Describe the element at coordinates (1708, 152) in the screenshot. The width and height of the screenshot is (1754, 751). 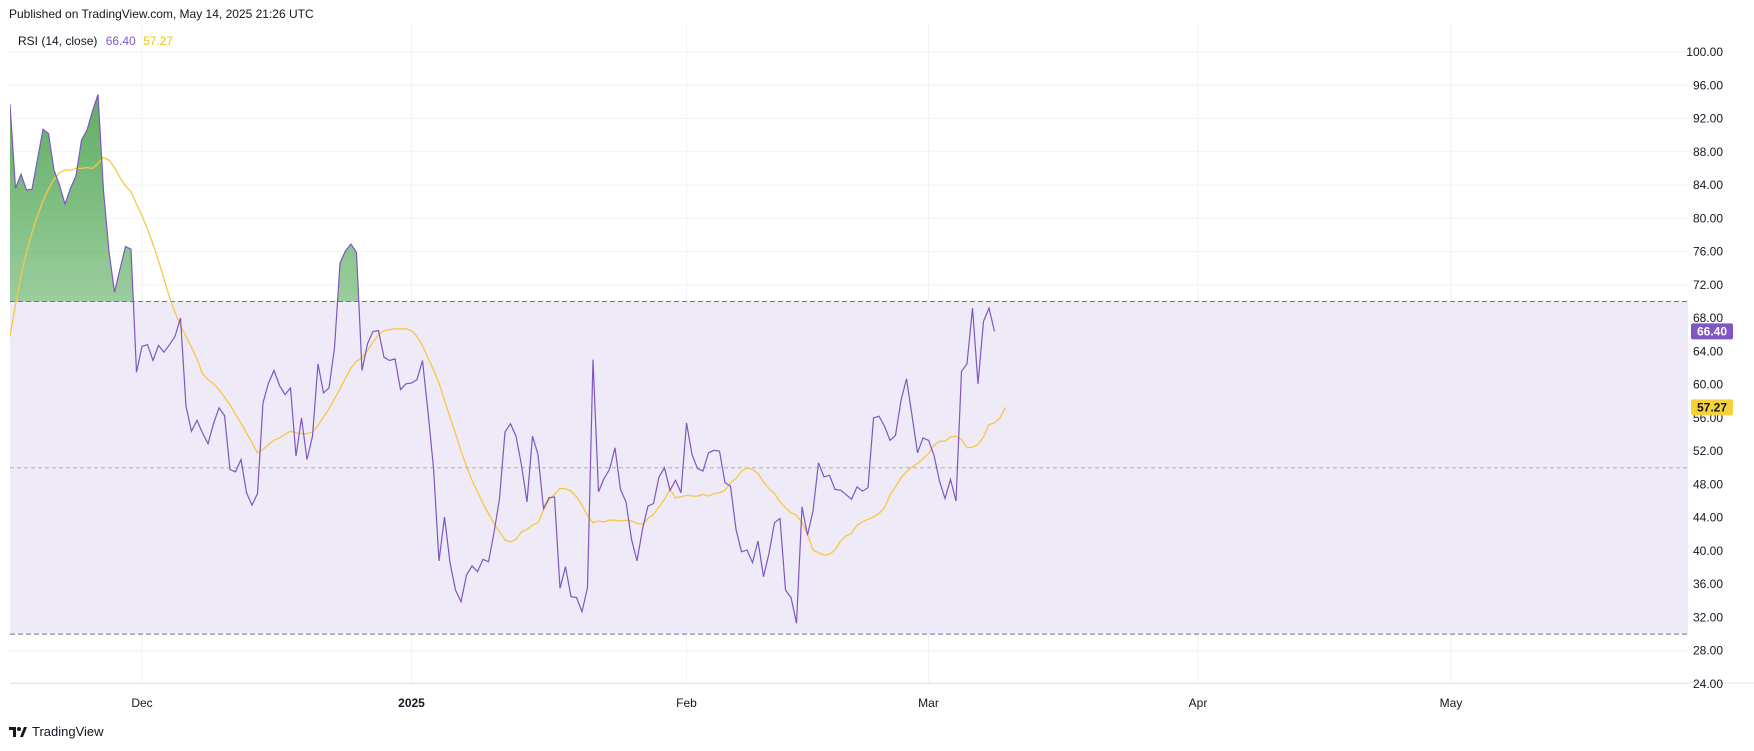
I see `y-tick-label: 88.00` at that location.